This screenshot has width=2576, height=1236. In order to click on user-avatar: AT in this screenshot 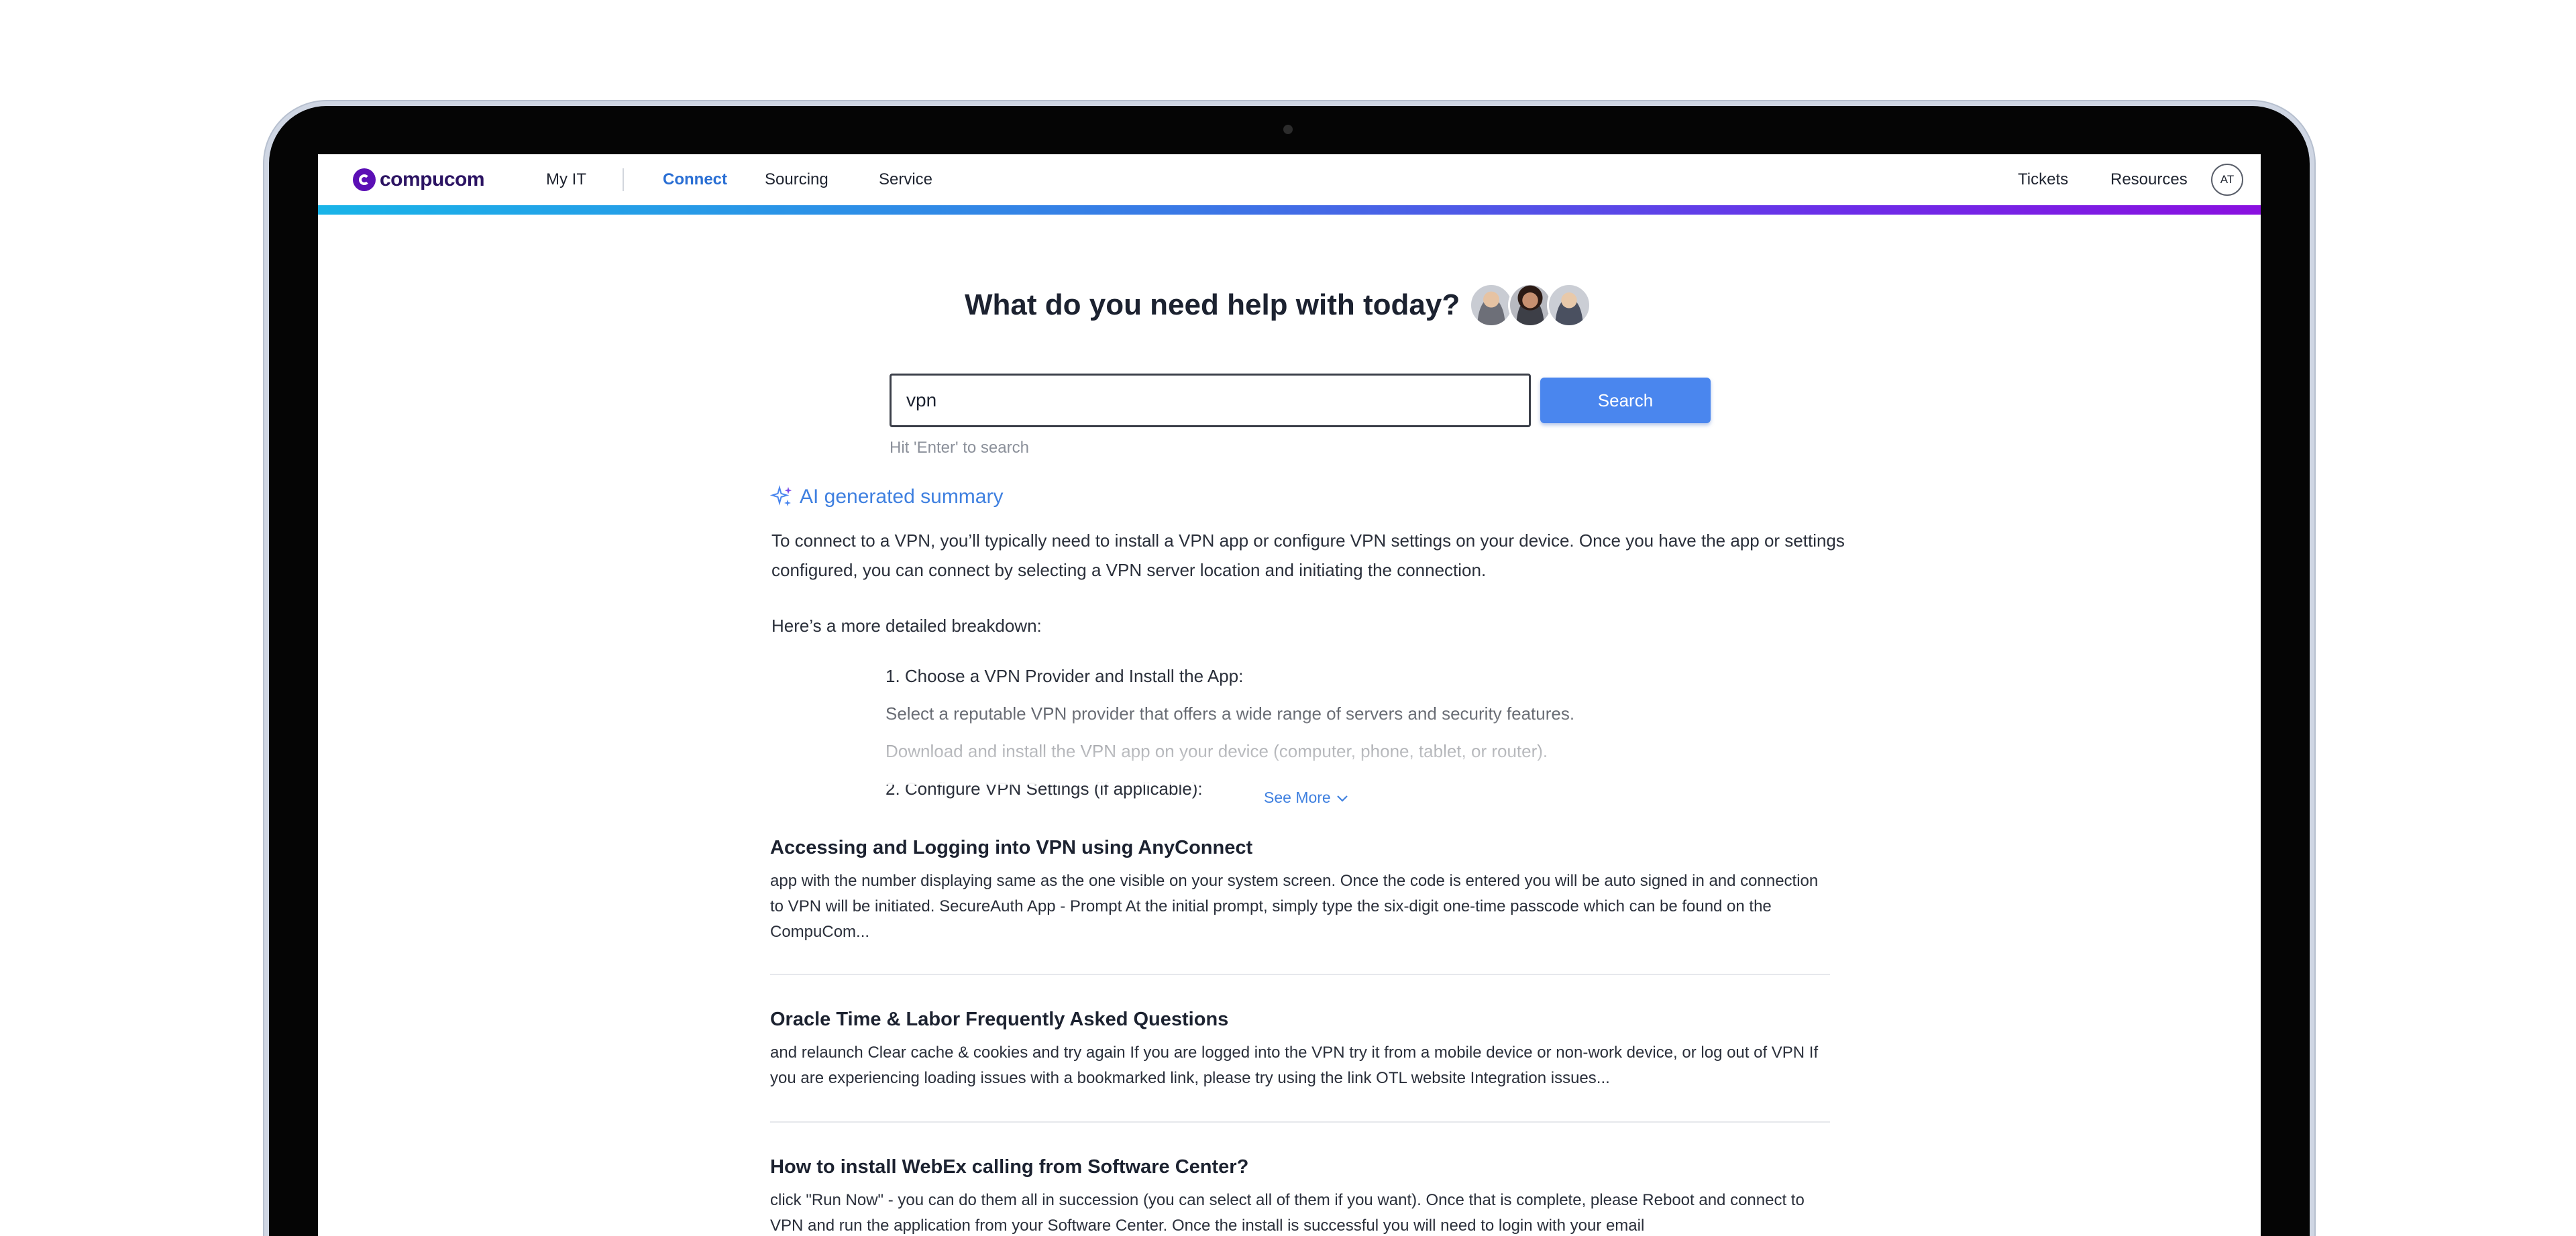, I will do `click(2227, 180)`.